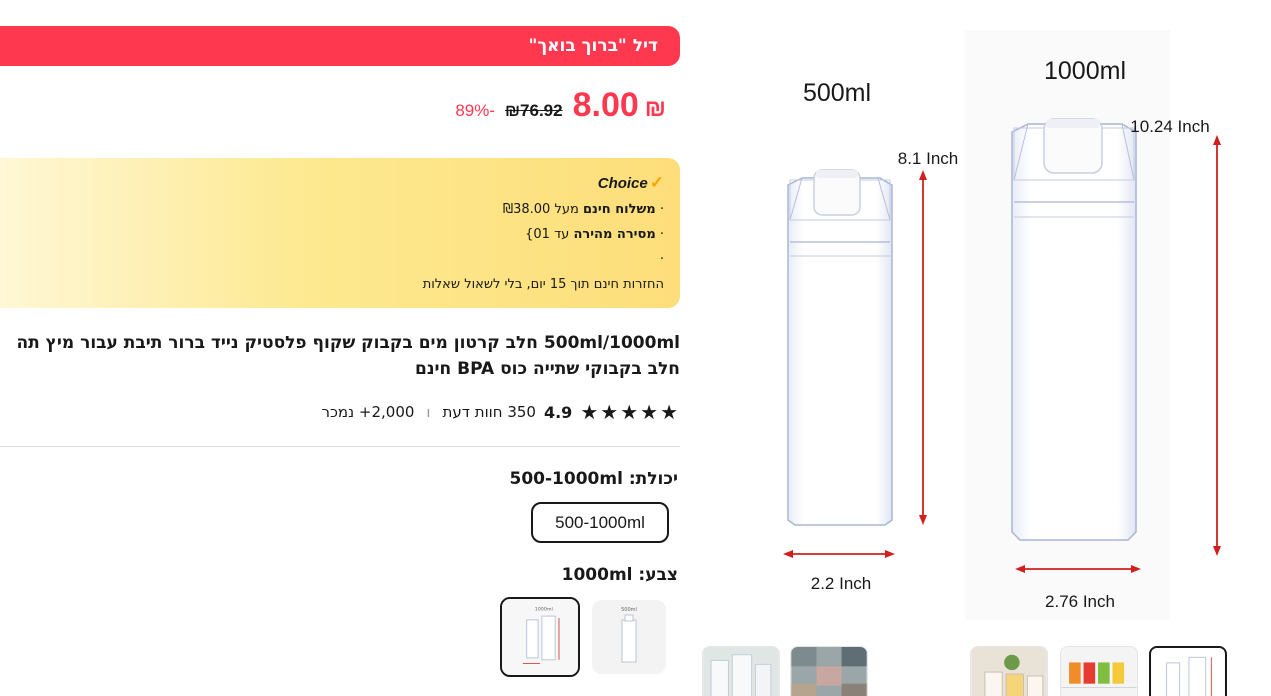 The width and height of the screenshot is (1271, 696). What do you see at coordinates (619, 209) in the screenshot?
I see `free-shipping-label: משלוח חינם` at bounding box center [619, 209].